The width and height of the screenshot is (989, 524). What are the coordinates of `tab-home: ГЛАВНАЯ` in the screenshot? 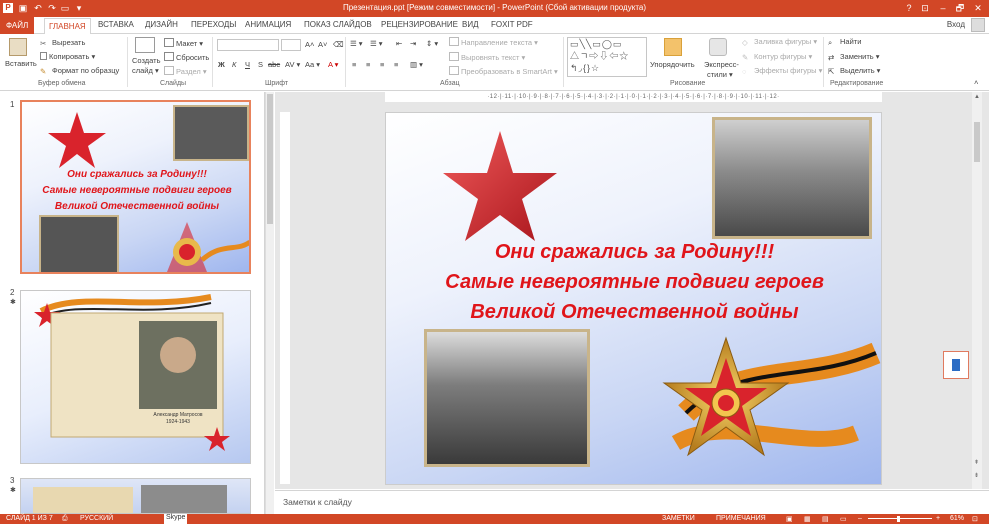 It's located at (67, 26).